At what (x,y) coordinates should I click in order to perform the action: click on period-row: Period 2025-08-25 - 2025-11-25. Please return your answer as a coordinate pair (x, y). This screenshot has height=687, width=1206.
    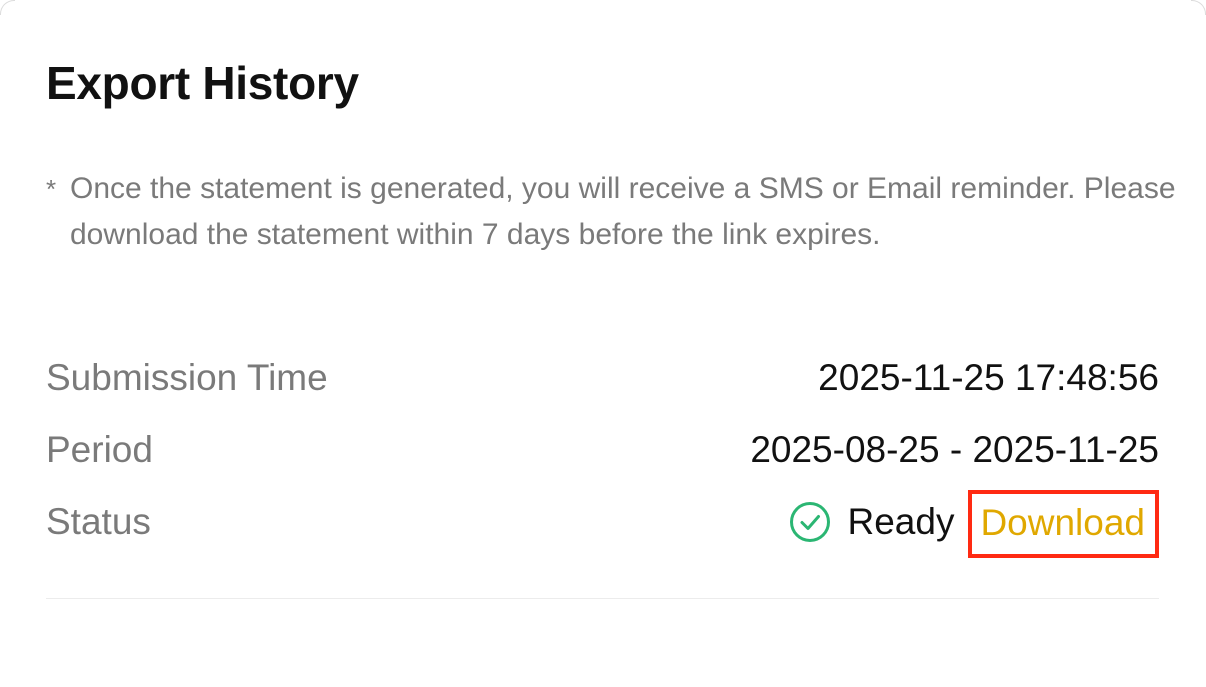
    Looking at the image, I should click on (602, 450).